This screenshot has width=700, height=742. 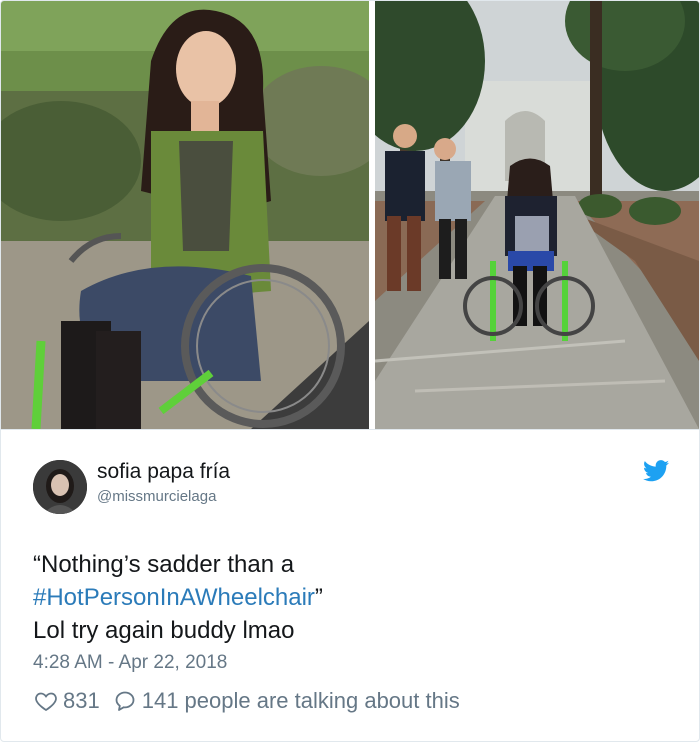 What do you see at coordinates (81, 701) in the screenshot?
I see `like-count: 831` at bounding box center [81, 701].